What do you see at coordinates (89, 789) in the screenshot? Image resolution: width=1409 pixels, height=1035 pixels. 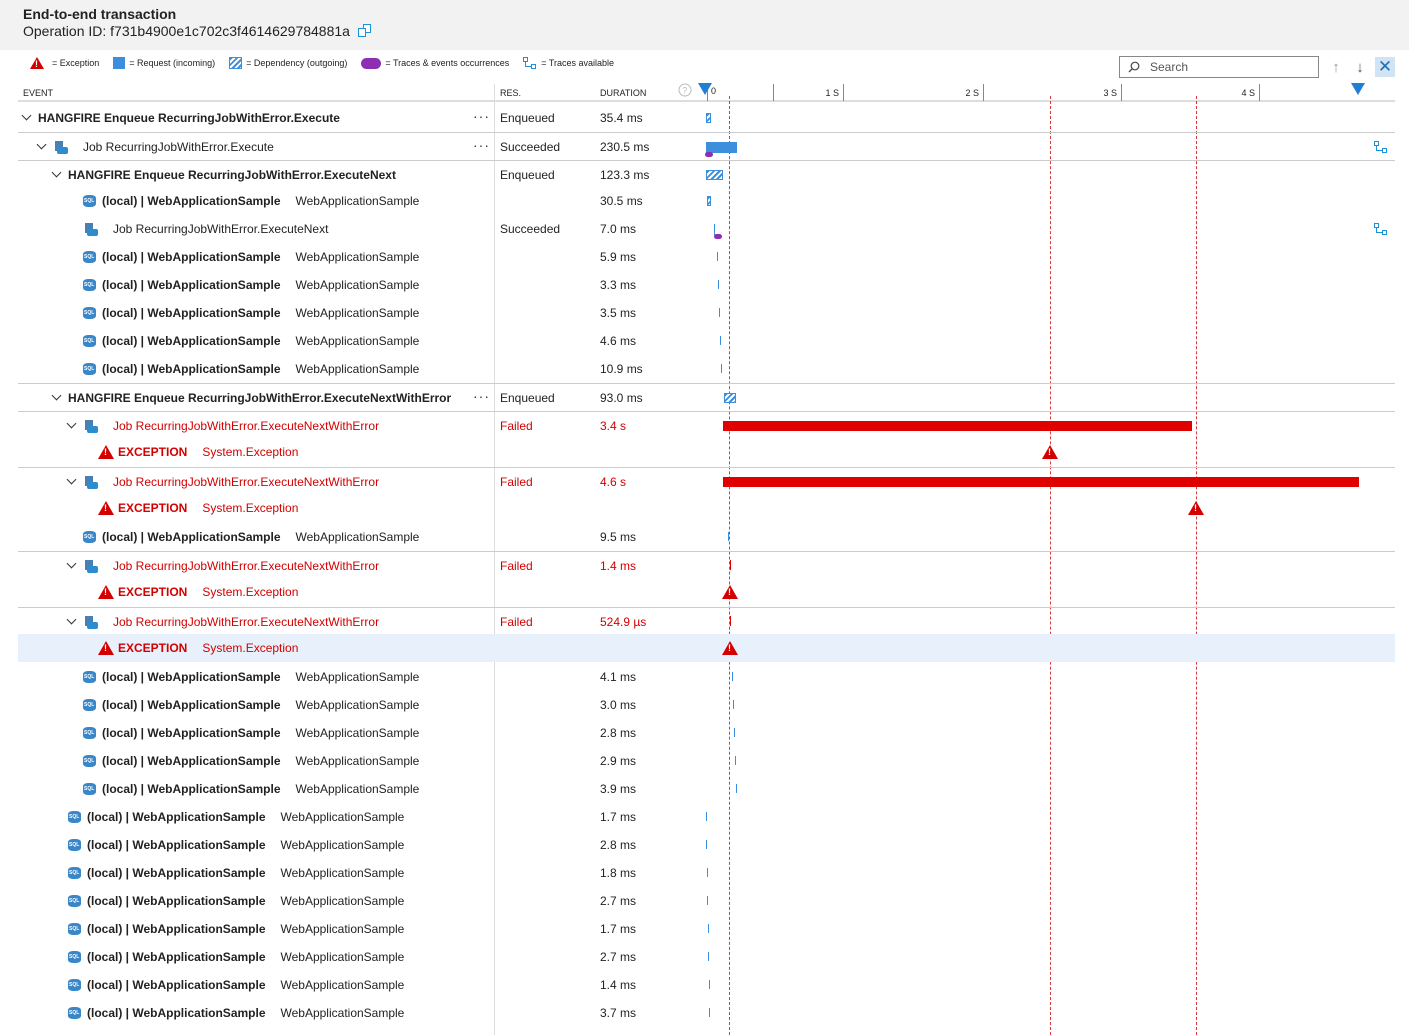 I see `sql-database-icon` at bounding box center [89, 789].